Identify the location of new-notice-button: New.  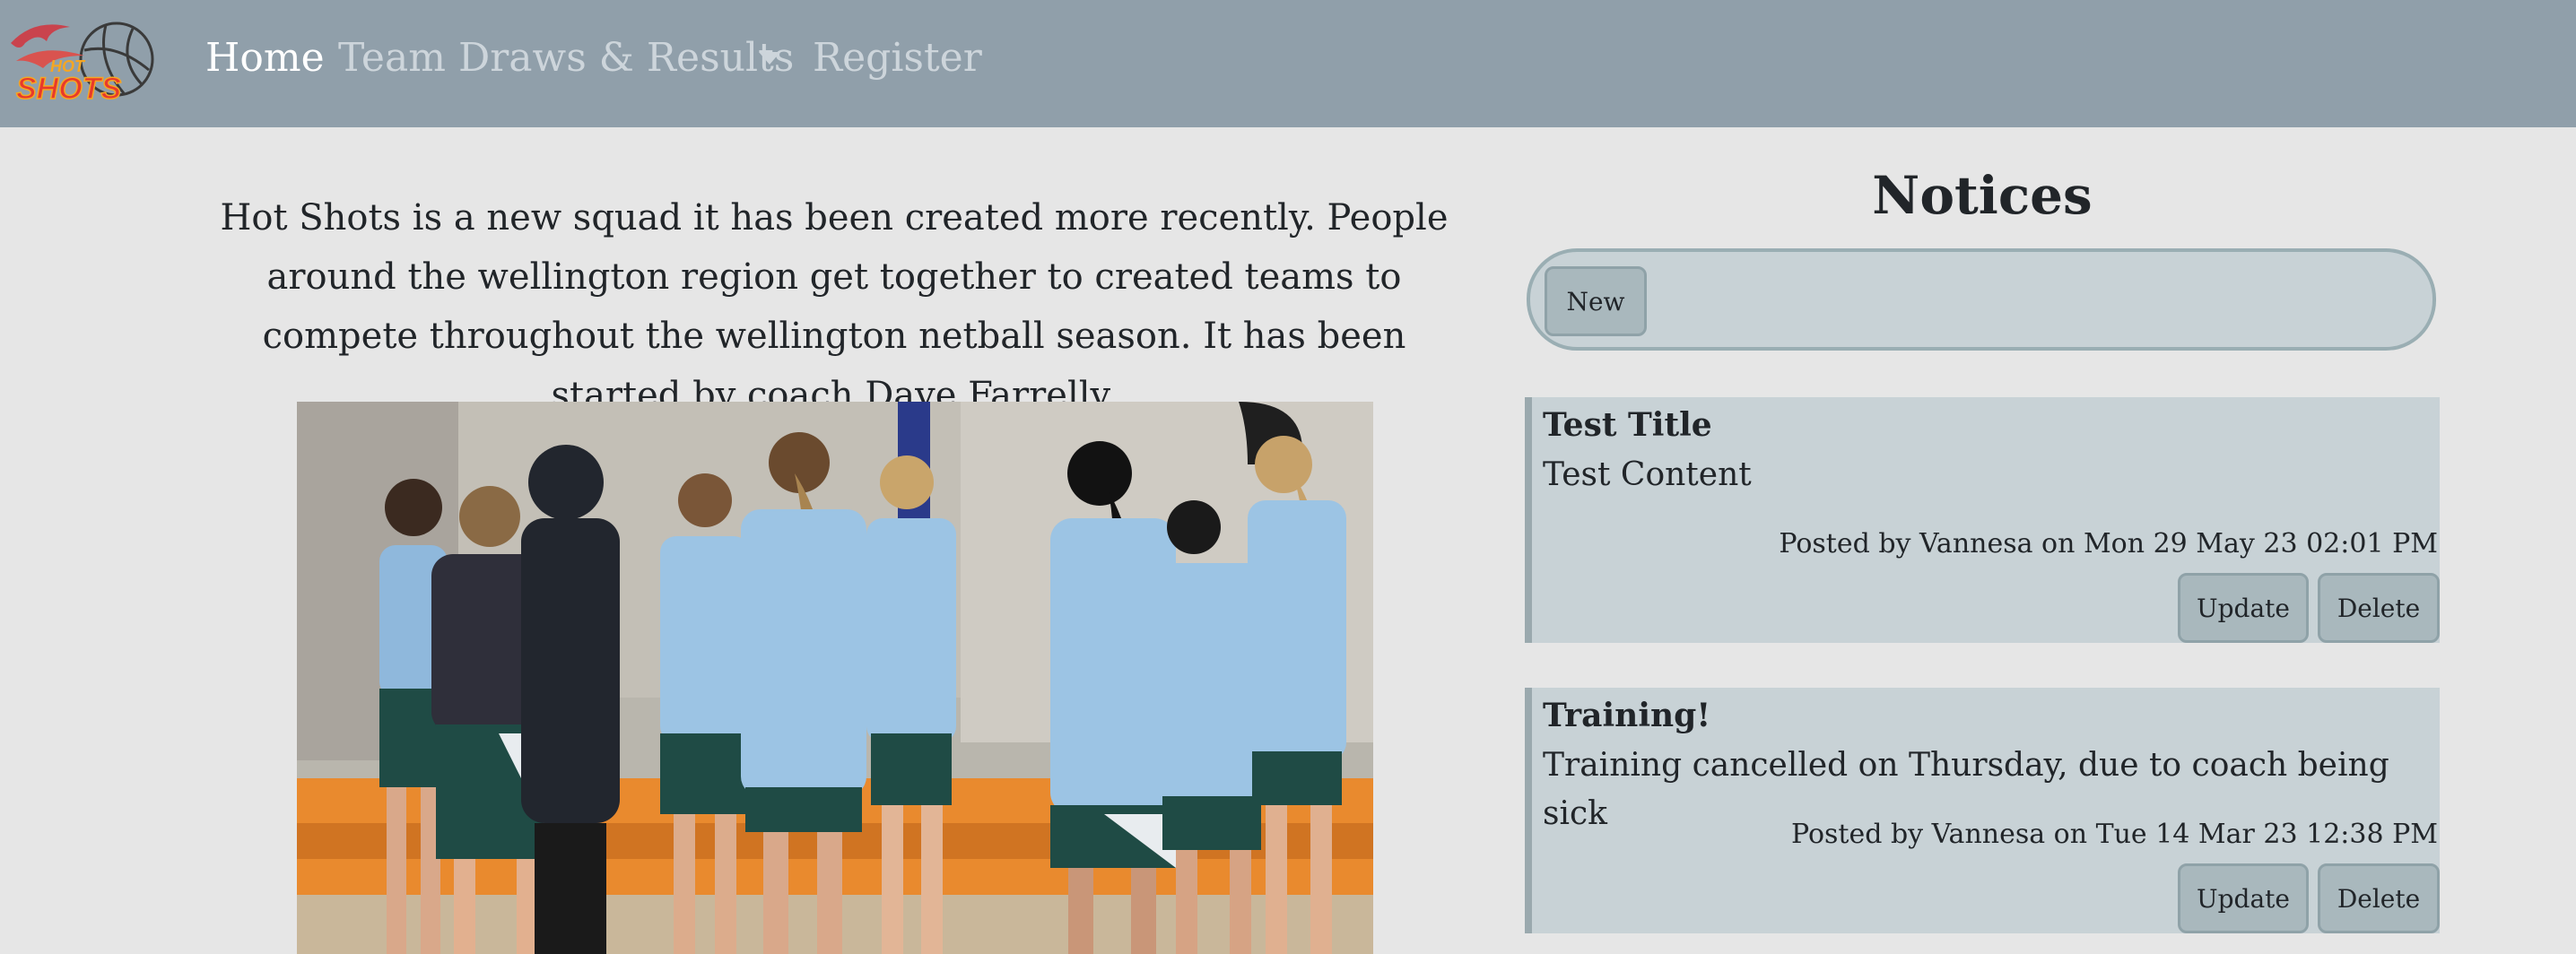
(1596, 301).